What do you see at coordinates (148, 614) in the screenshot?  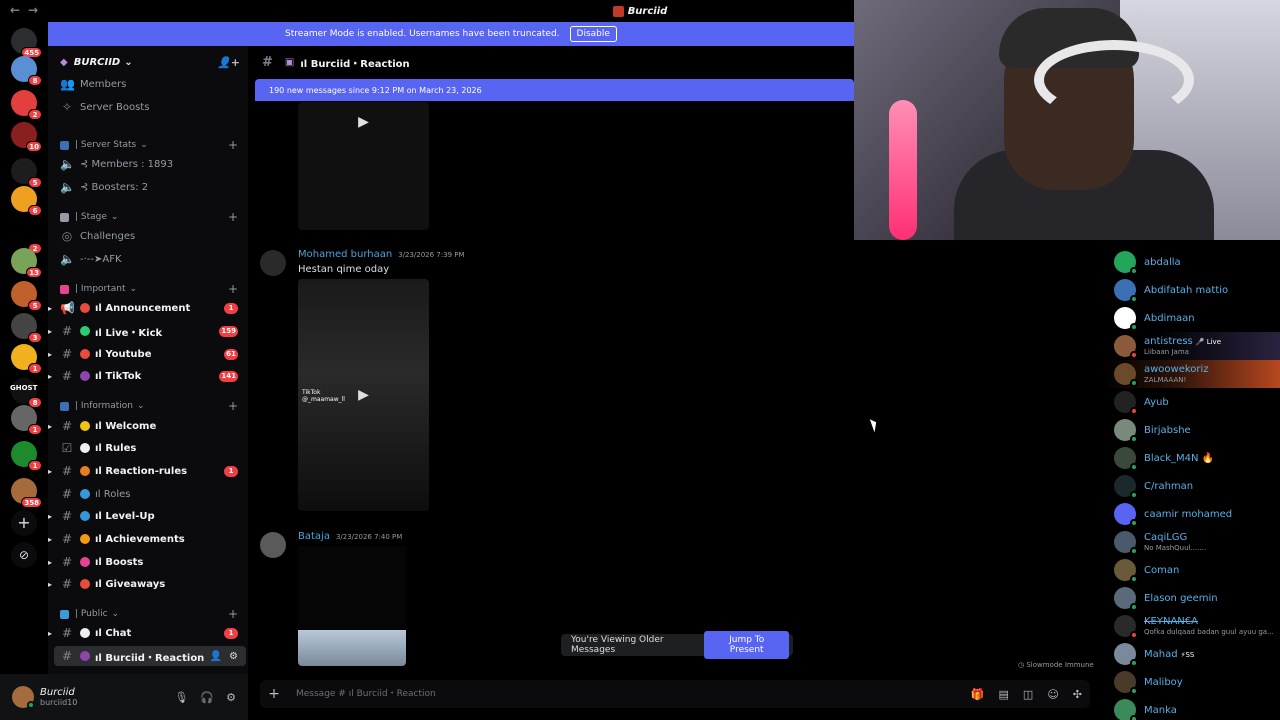 I see `category-public: | Public ⌄ +` at bounding box center [148, 614].